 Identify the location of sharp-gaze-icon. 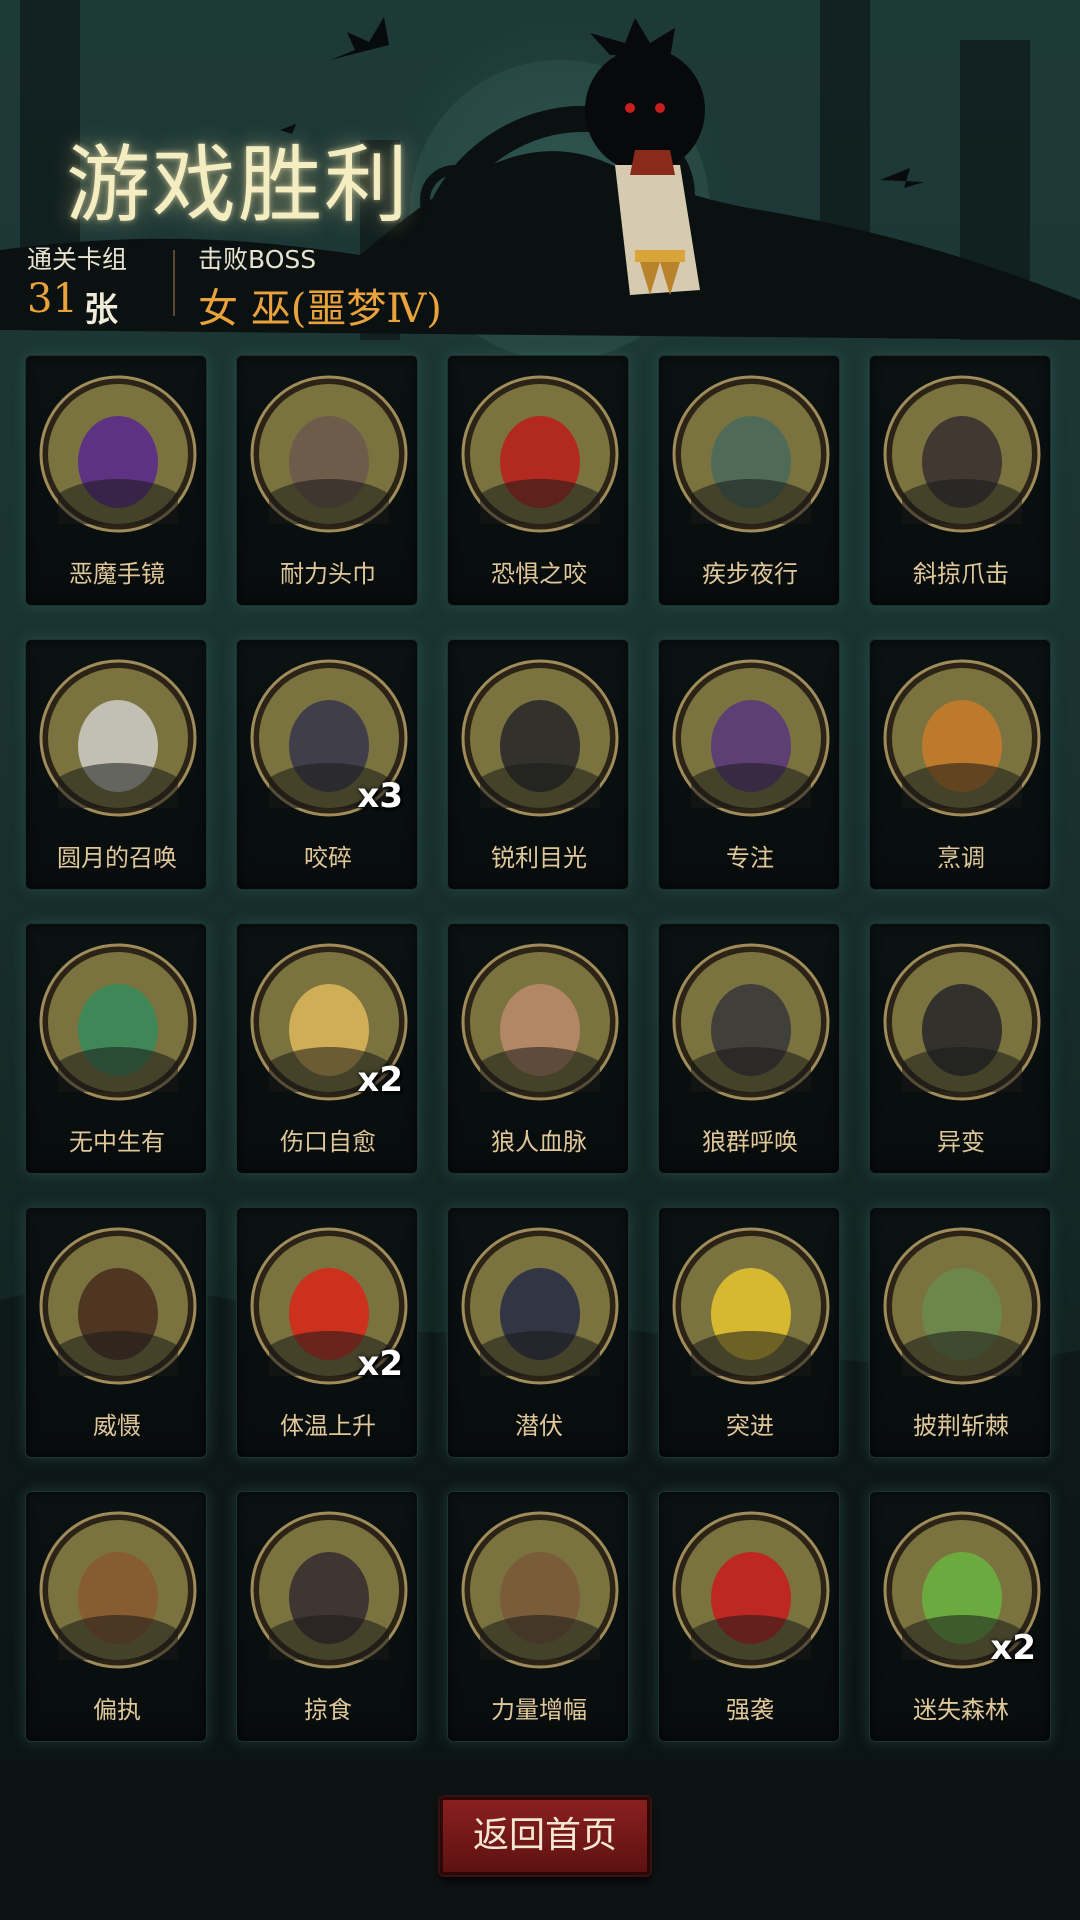
(540, 738).